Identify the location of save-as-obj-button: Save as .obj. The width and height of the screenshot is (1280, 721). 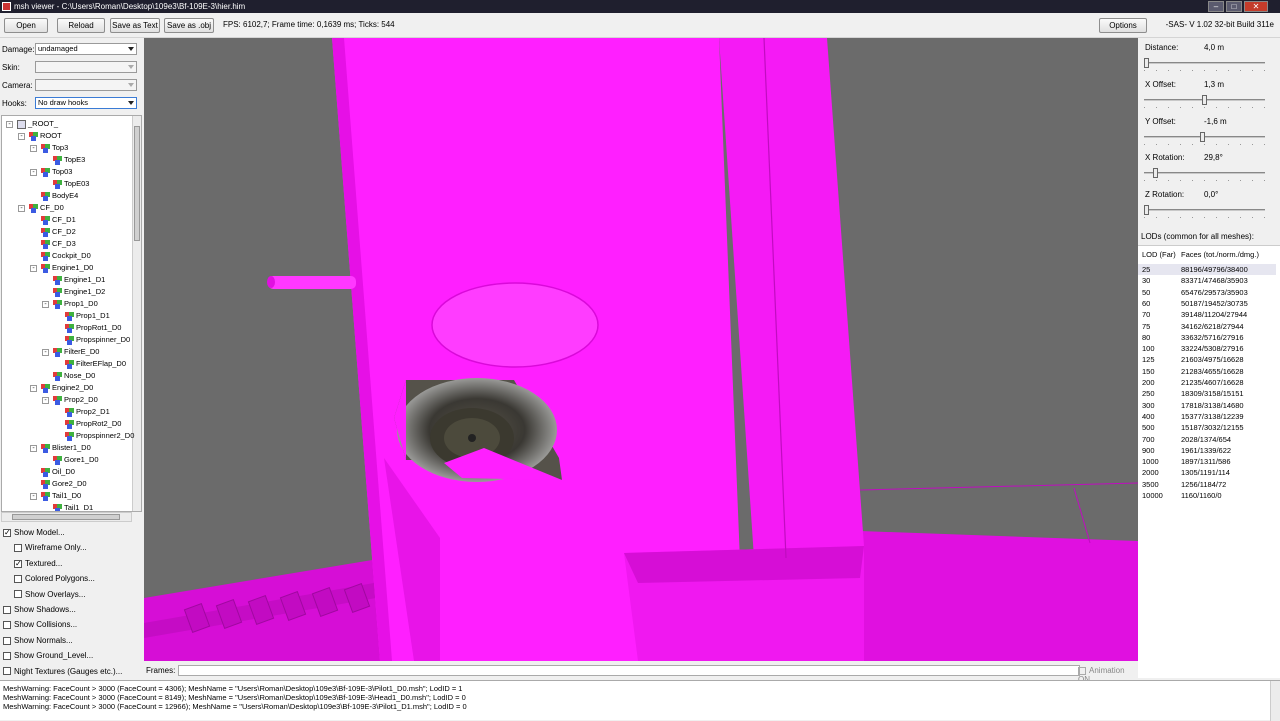
(189, 25).